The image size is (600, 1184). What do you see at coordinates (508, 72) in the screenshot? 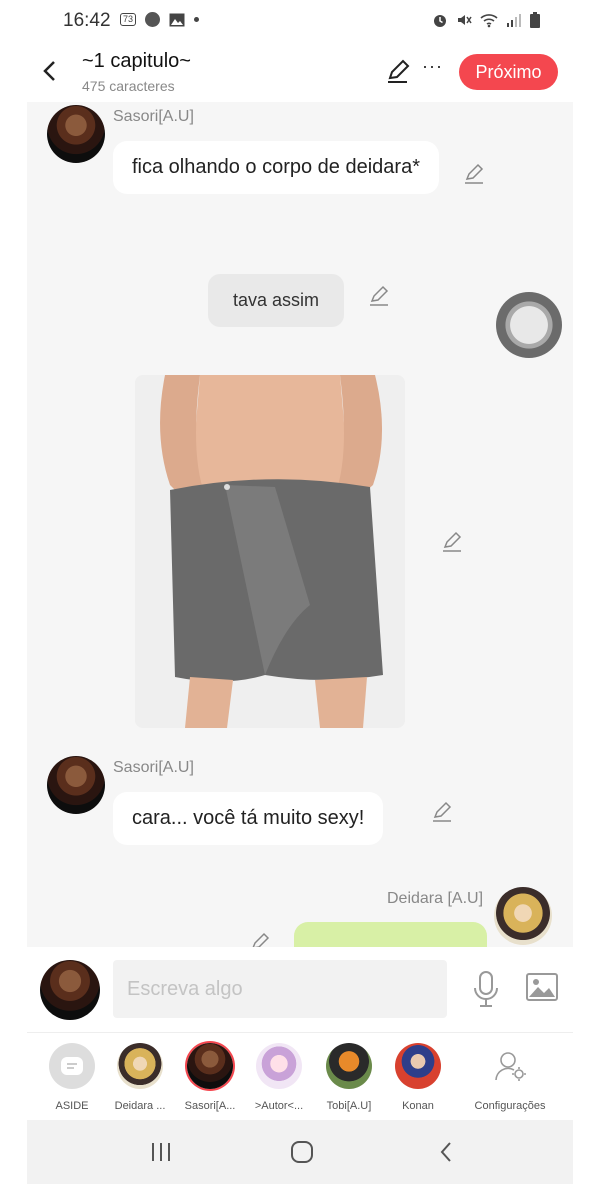
I see `next-button: Próximo` at bounding box center [508, 72].